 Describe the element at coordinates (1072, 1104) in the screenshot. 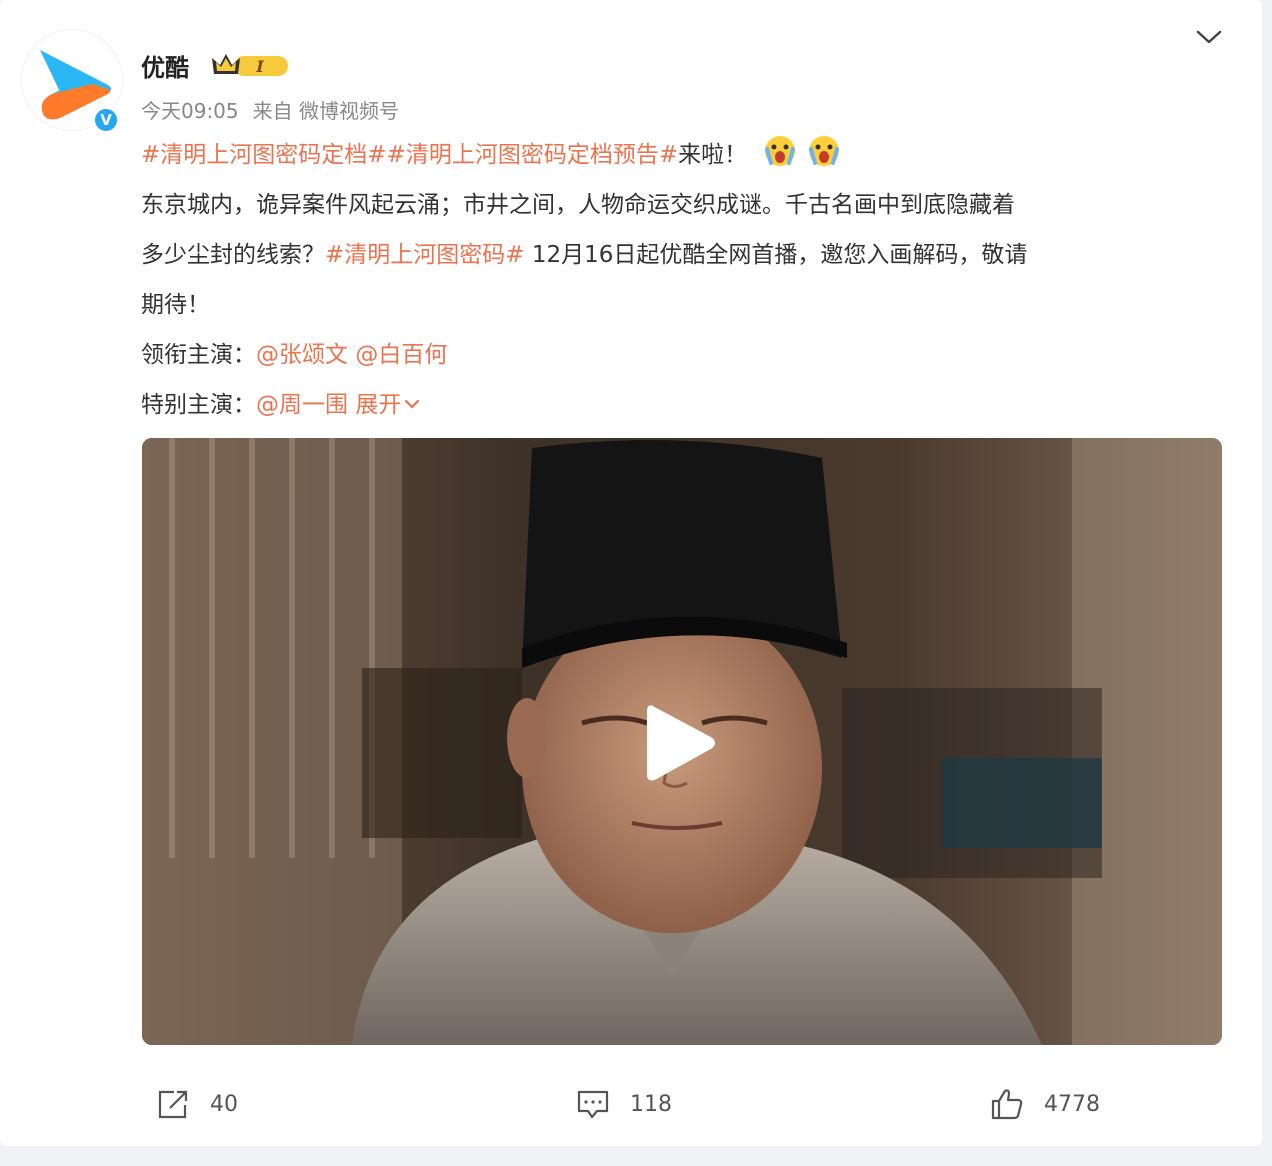

I see `like-count: 4778` at that location.